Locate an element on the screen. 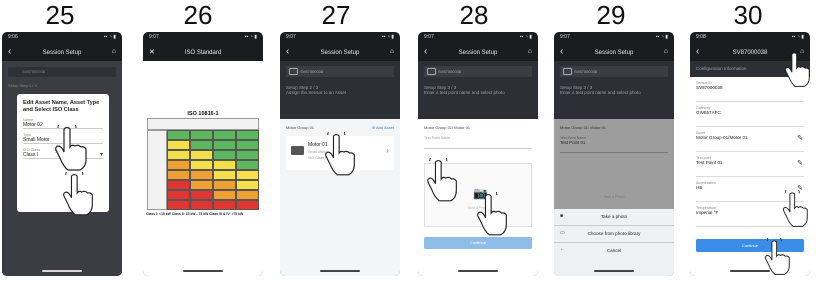 The width and height of the screenshot is (823, 281). test-point-input: Test Point Name is located at coordinates (478, 142).